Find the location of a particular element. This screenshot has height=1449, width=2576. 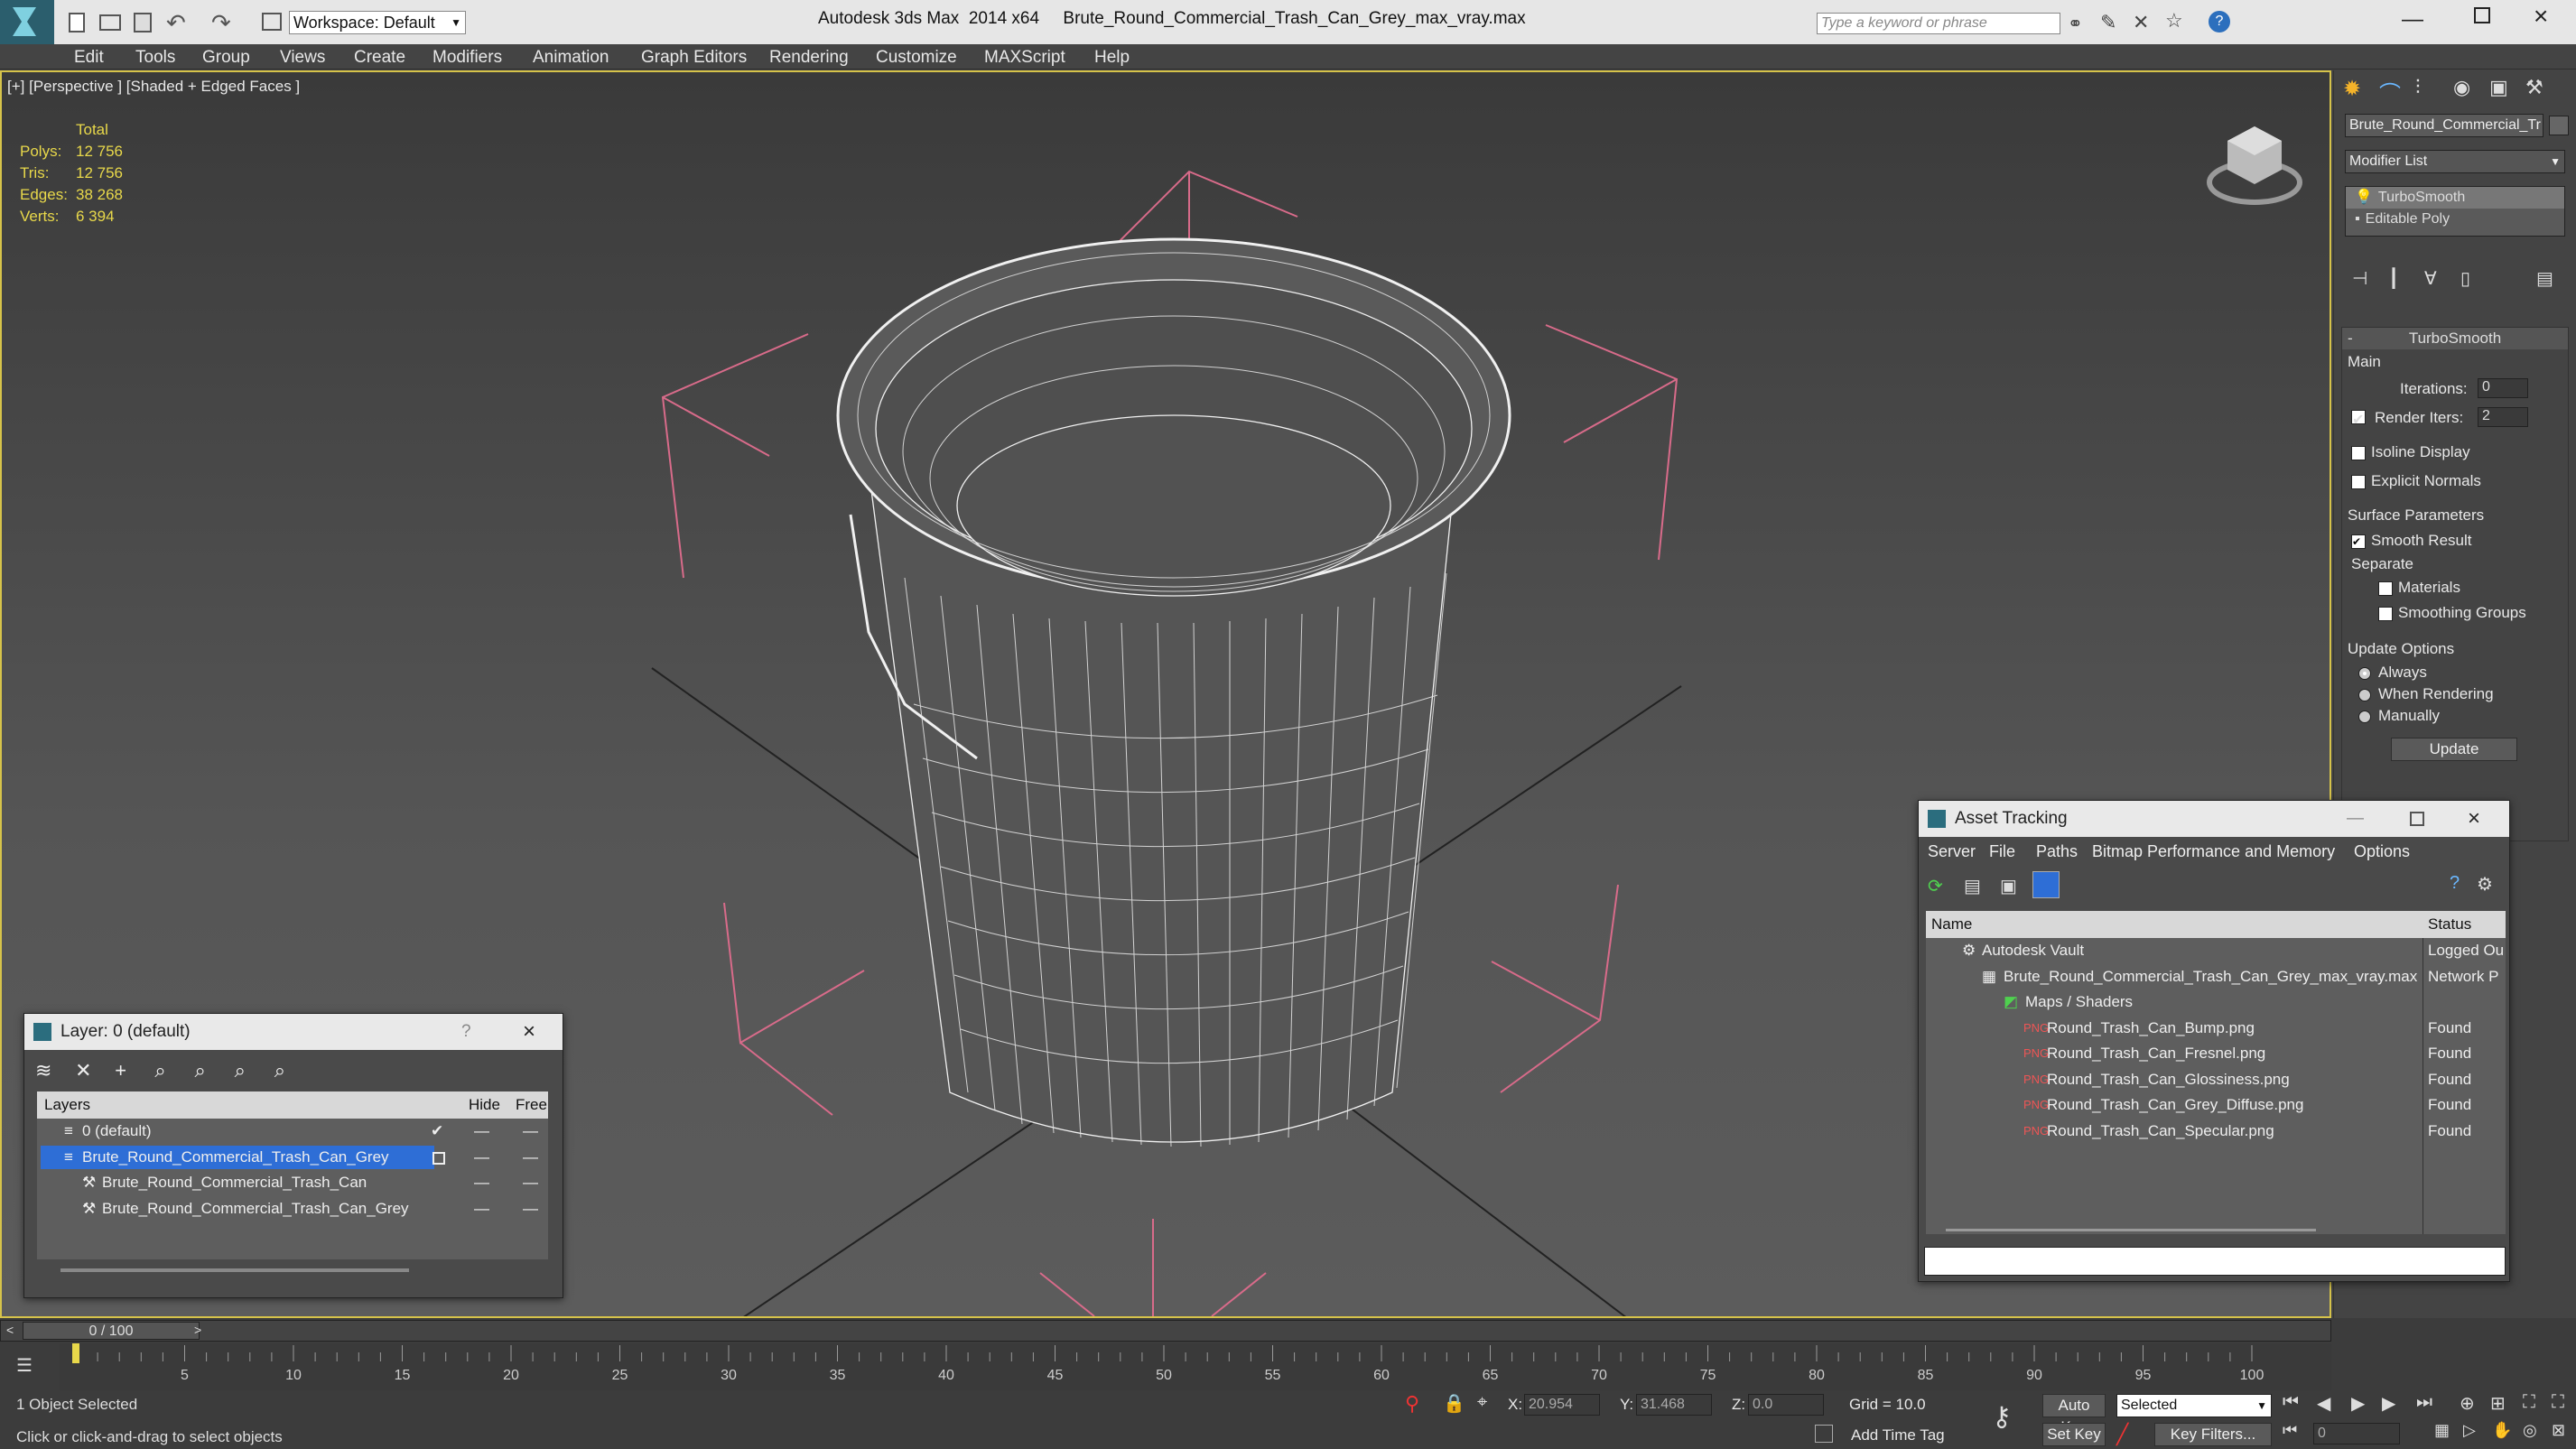

highlight-layer-icon: ⌕ is located at coordinates (207, 1070).